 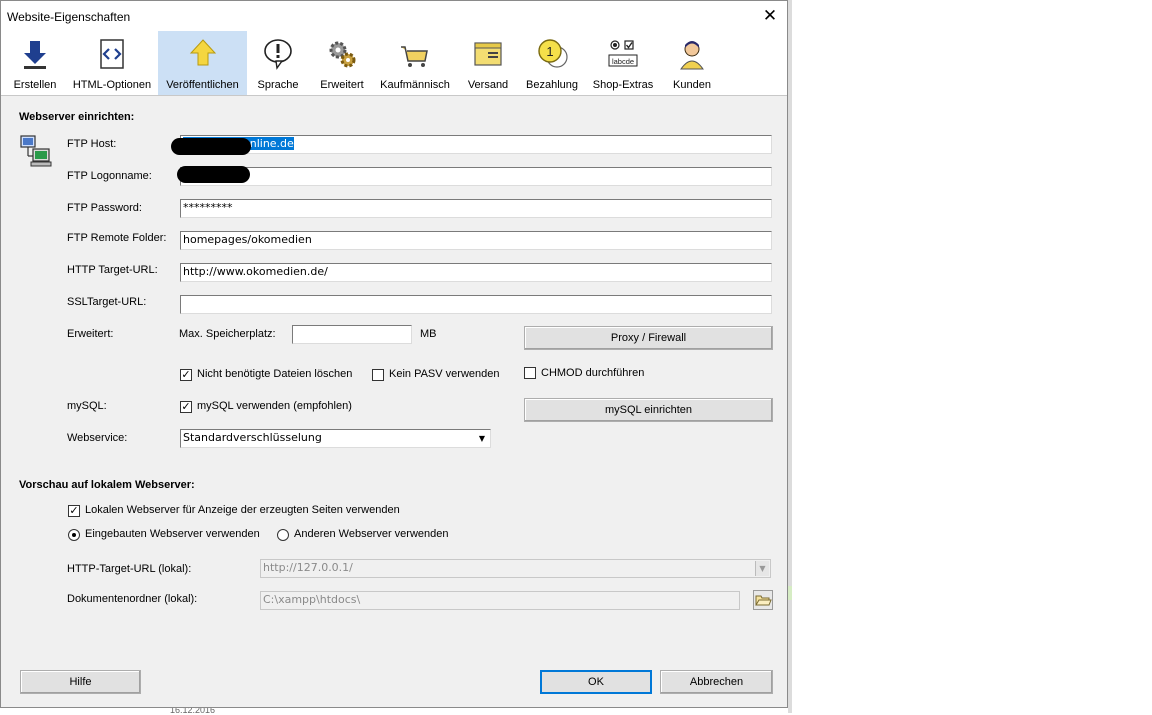 What do you see at coordinates (394, 16) in the screenshot?
I see `title-bar: Website-Eigenschaften ✕` at bounding box center [394, 16].